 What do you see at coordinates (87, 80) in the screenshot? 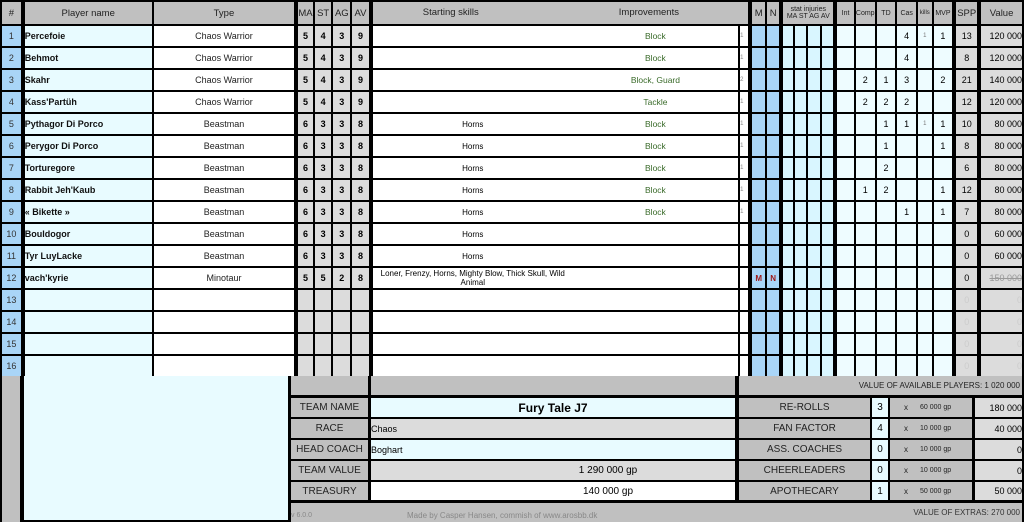
I see `player-name: Skahr` at bounding box center [87, 80].